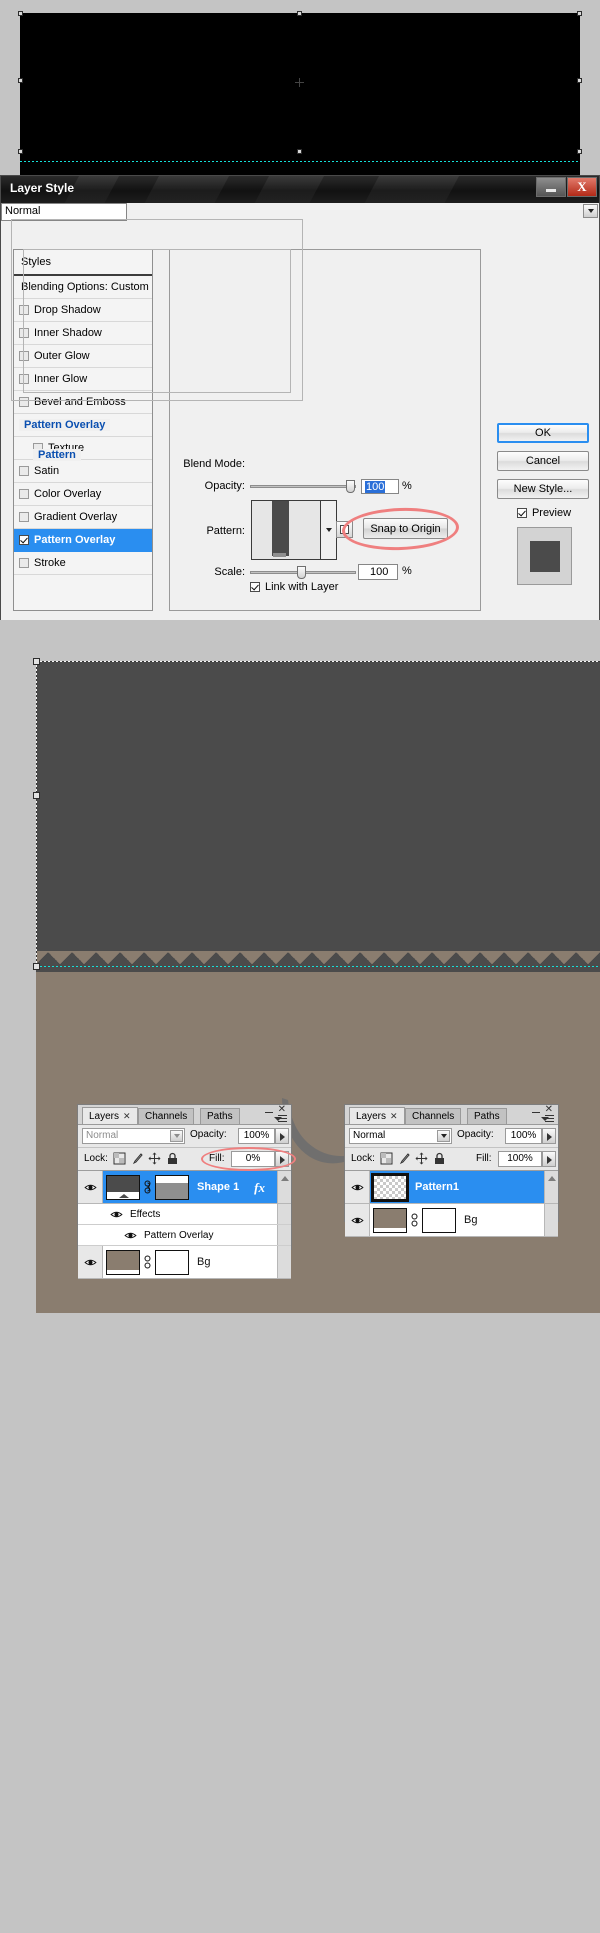  I want to click on styles-item-gradient-overlay: Gradient Overlay, so click(83, 517).